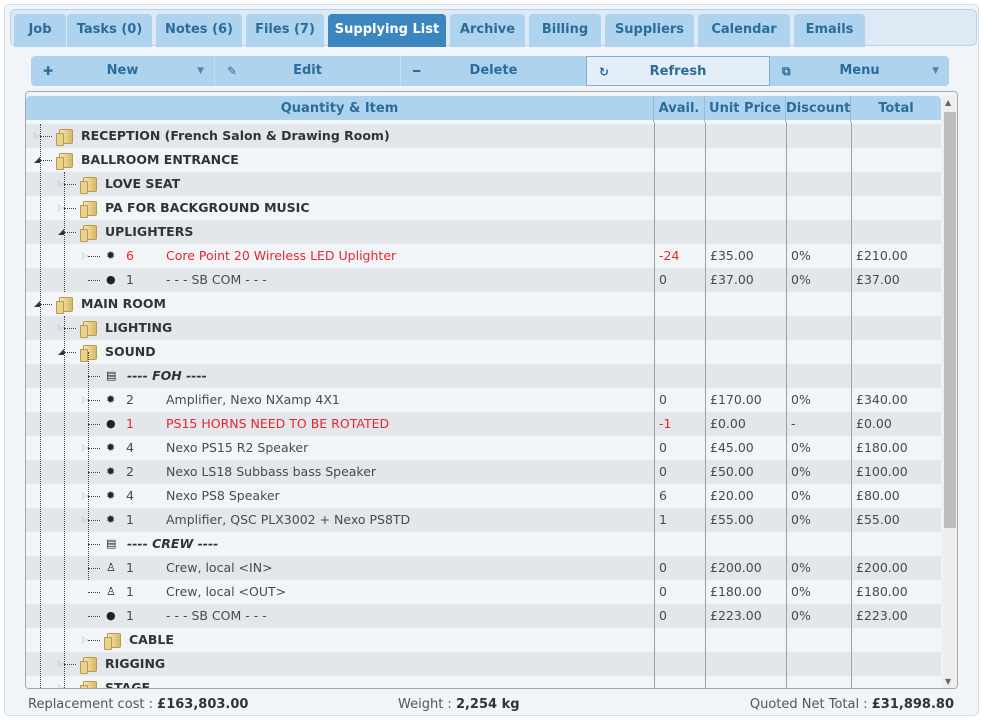 This screenshot has height=721, width=983. I want to click on item-availability: 1, so click(663, 519).